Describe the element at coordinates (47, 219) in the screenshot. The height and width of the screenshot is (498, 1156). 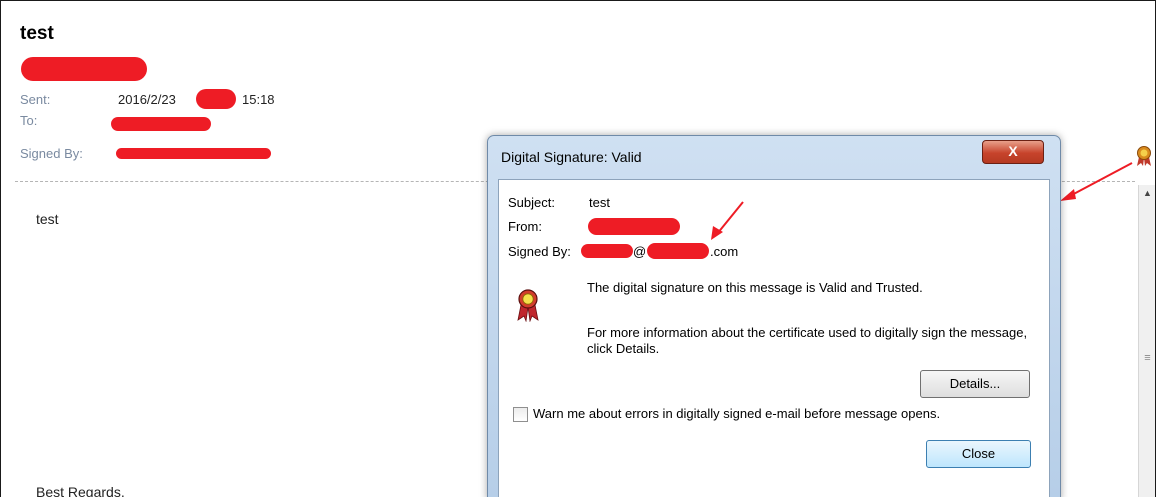
I see `email-body-text: test` at that location.